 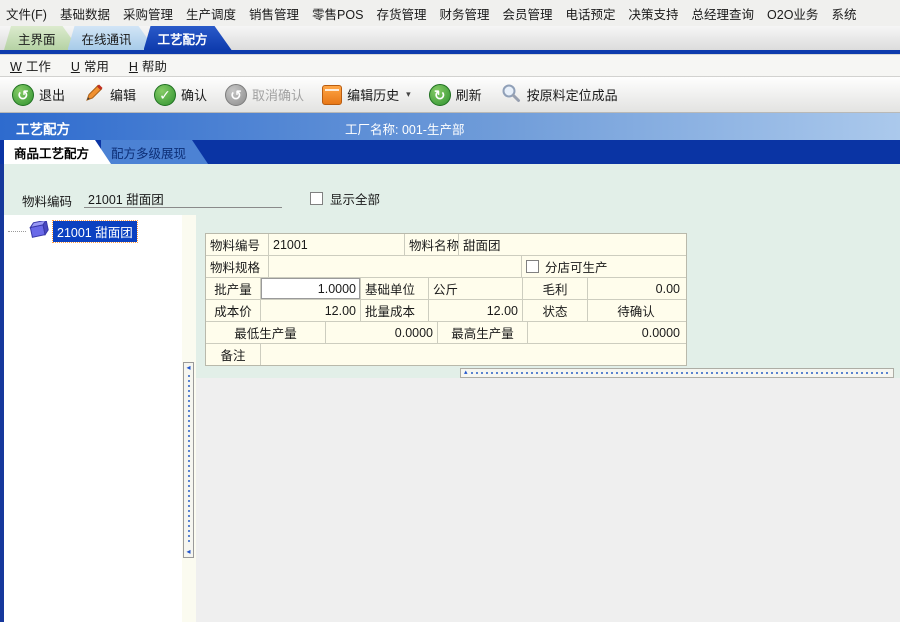 I want to click on material-no-value: 21001, so click(x=337, y=244).